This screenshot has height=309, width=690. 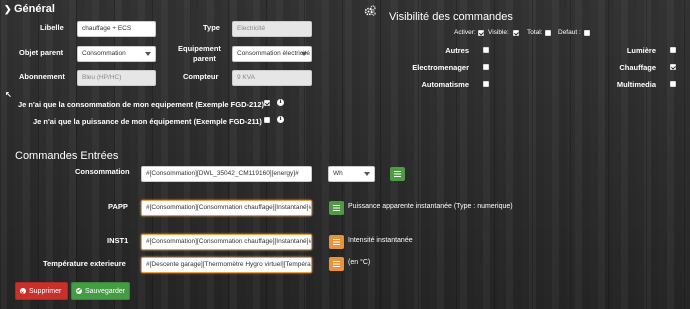 I want to click on temperature-description: (en °C), so click(x=359, y=262).